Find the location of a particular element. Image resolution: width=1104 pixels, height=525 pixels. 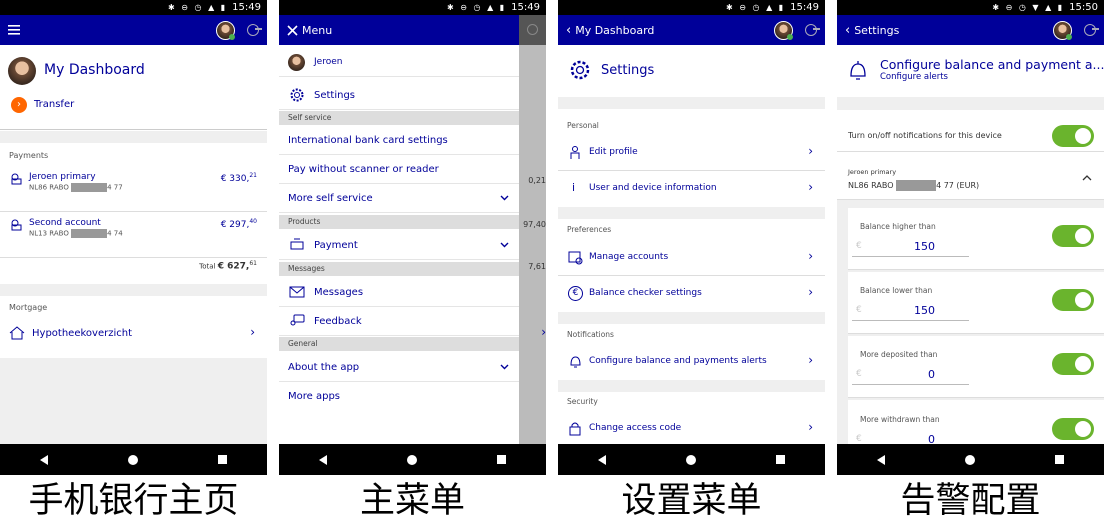

menu-item-settings: Settings is located at coordinates (399, 95).